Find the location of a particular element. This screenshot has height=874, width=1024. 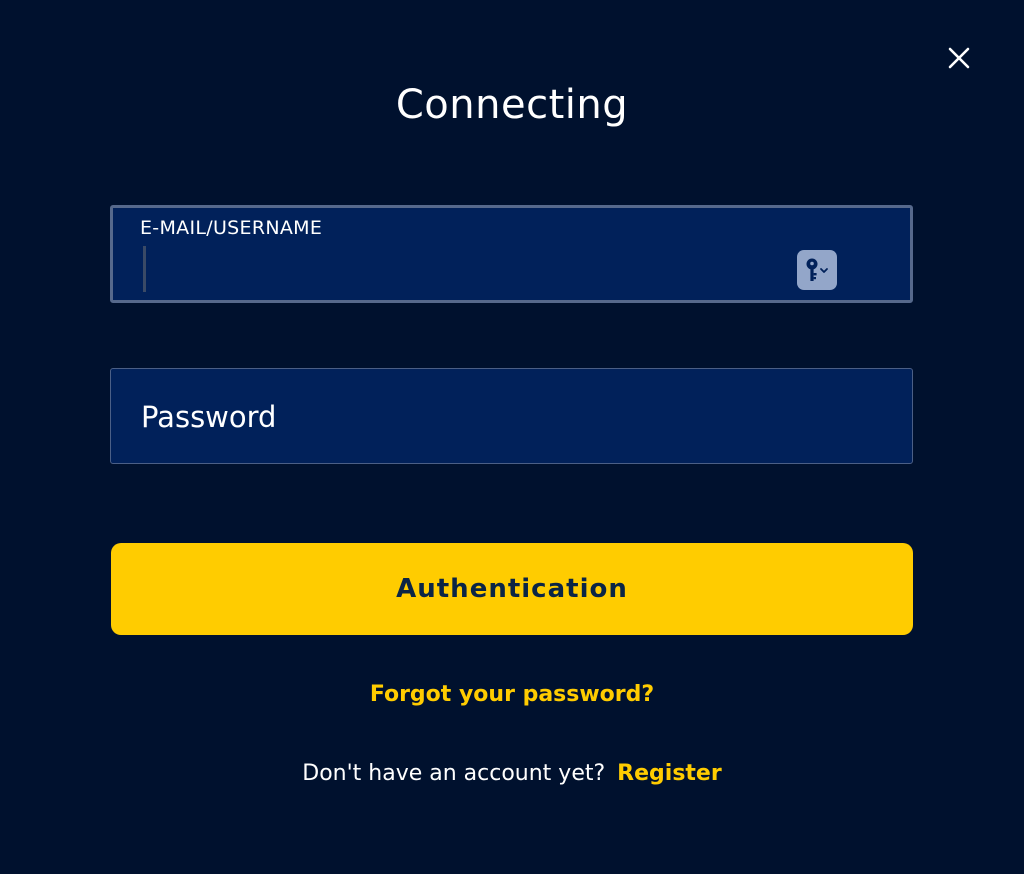

key-icon is located at coordinates (817, 269).